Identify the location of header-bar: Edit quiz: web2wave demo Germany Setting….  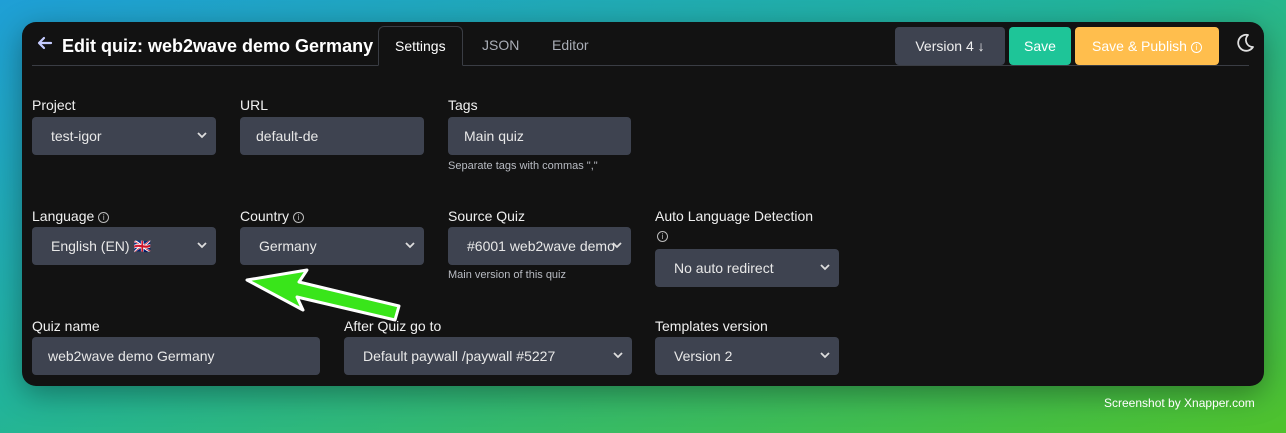
(643, 44).